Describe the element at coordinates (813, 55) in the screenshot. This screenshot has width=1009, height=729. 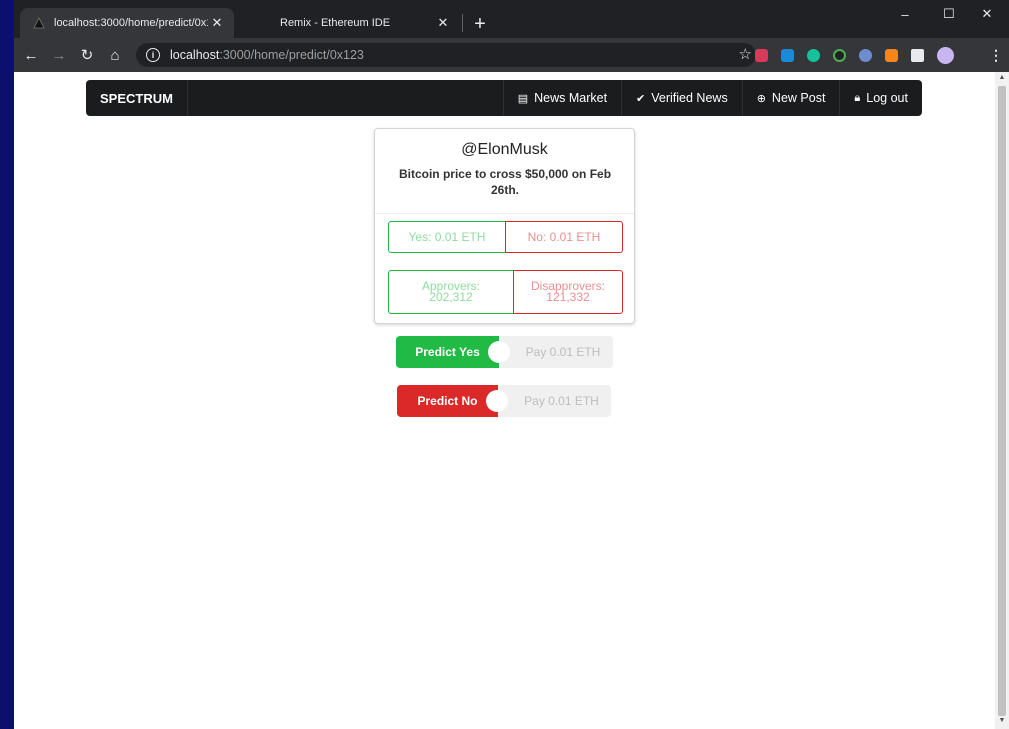
I see `extension-grammarly-icon` at that location.